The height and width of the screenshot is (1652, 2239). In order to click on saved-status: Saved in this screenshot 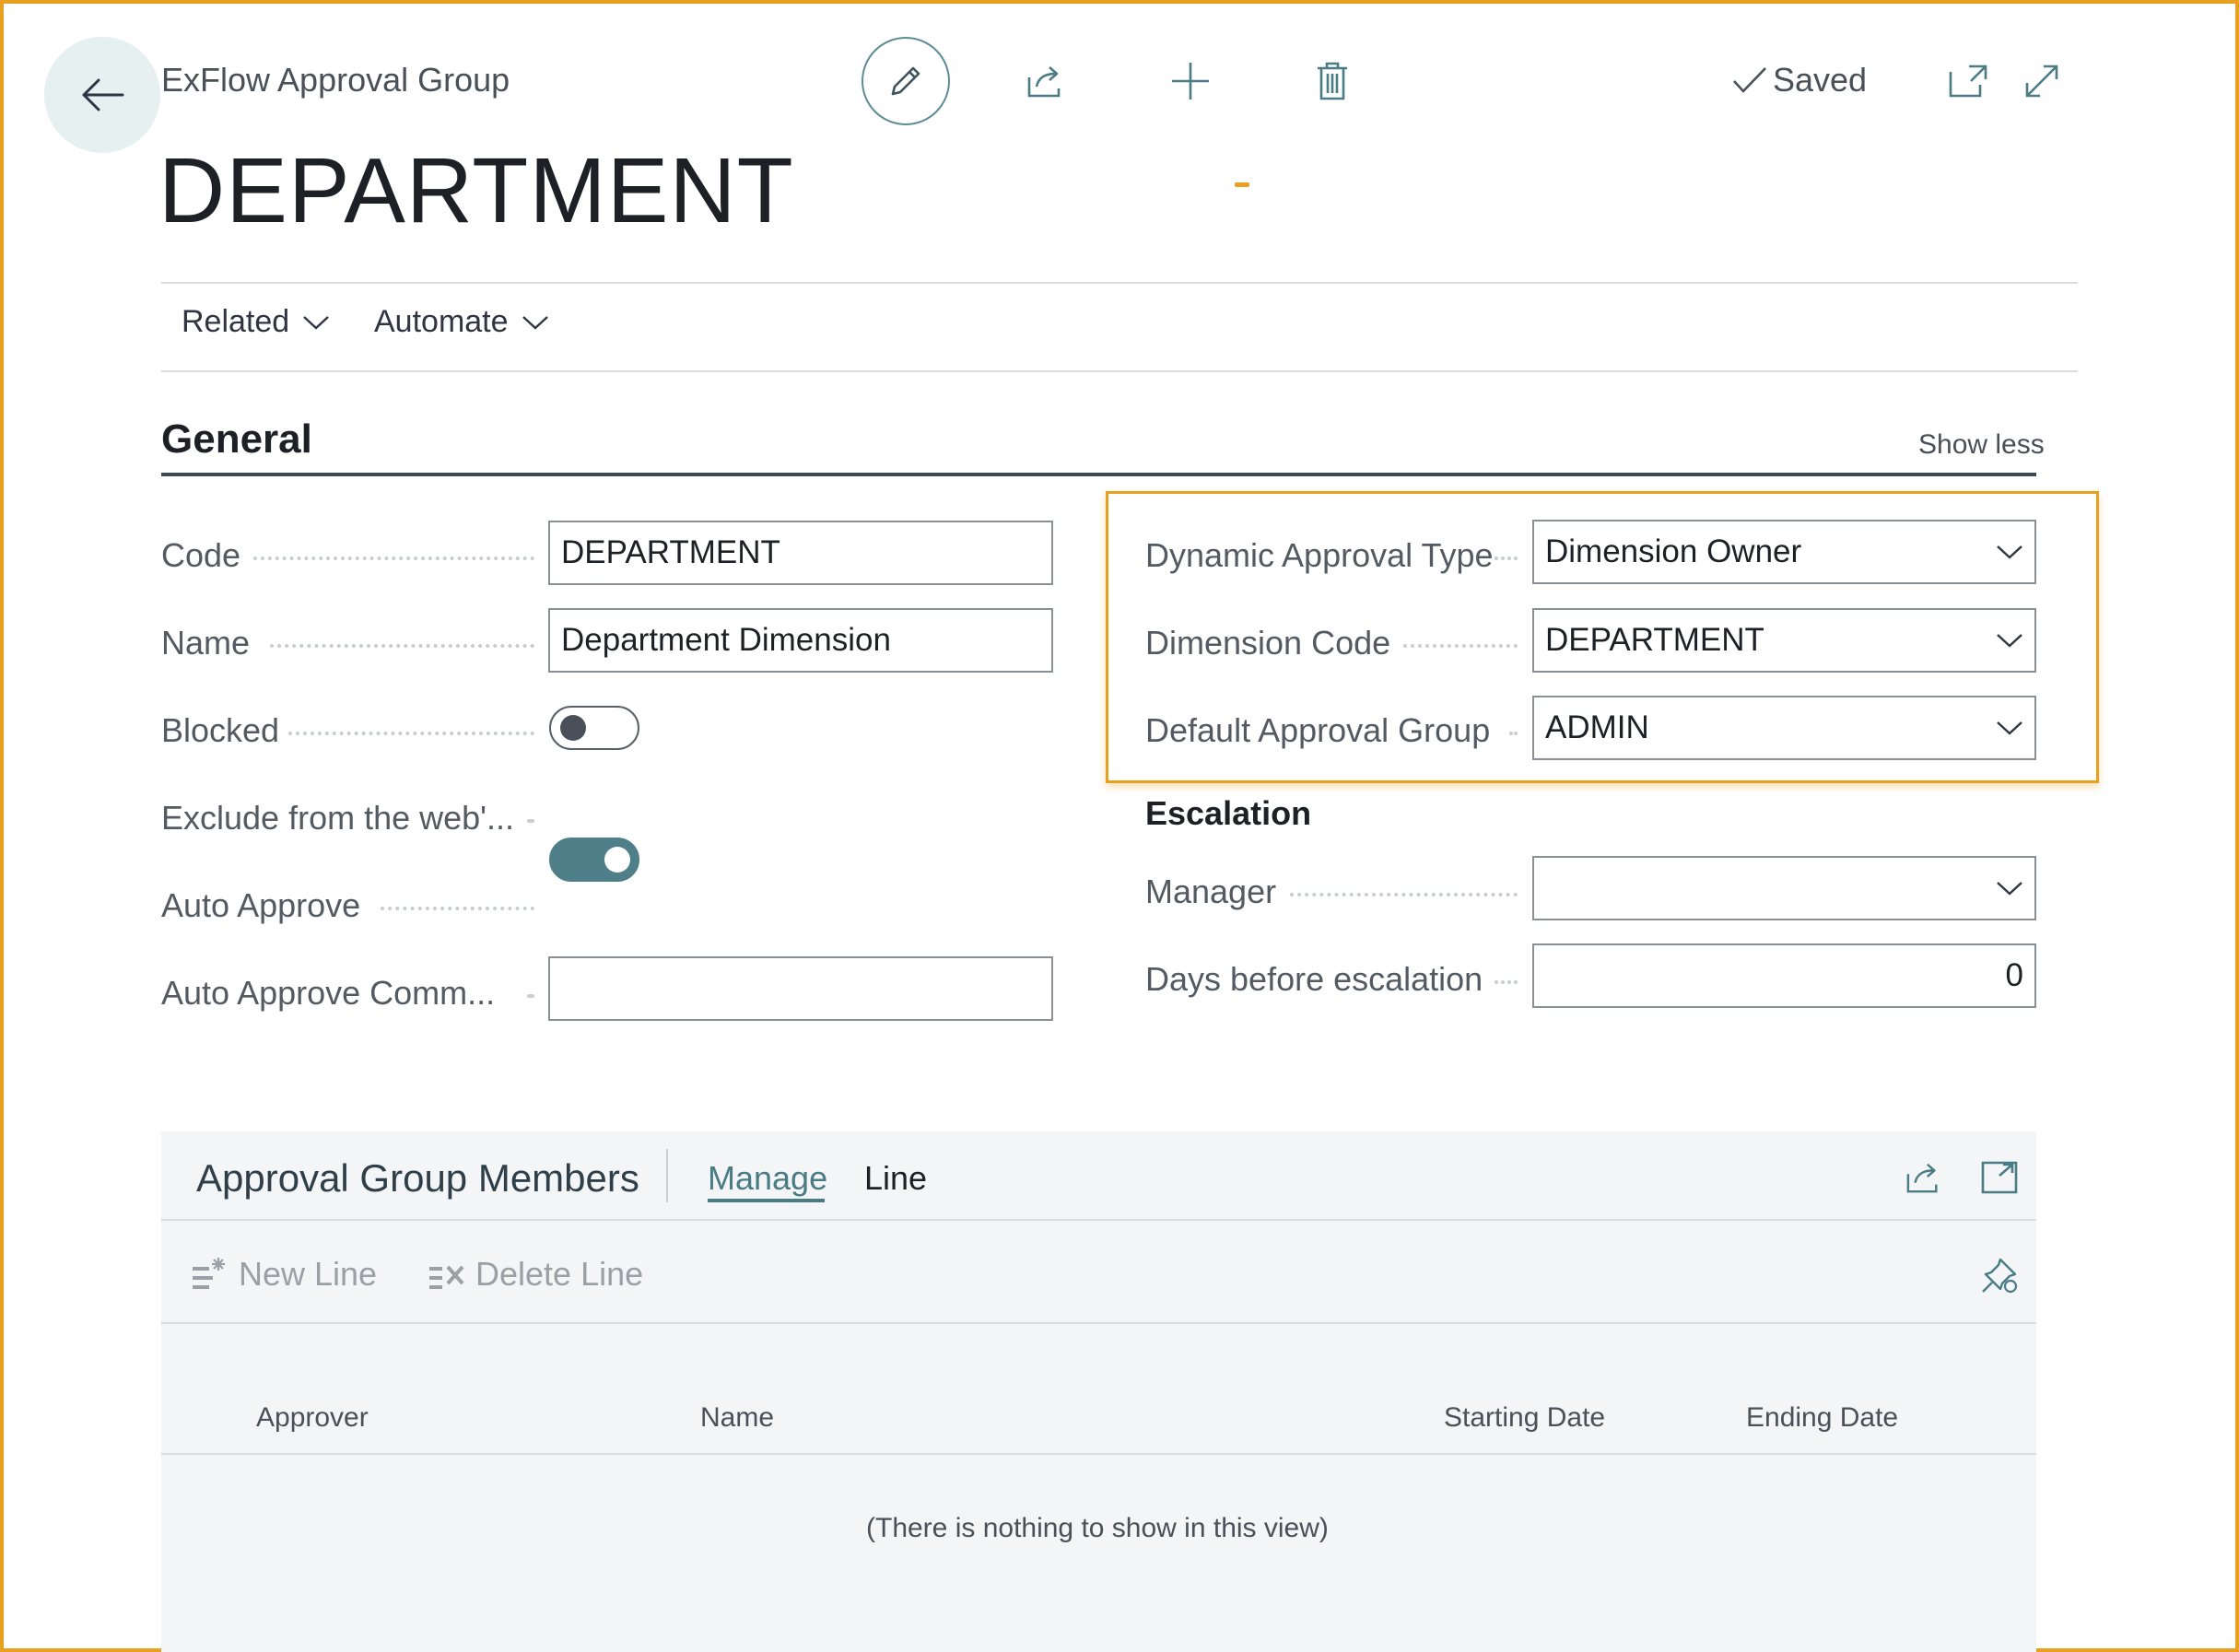, I will do `click(1799, 81)`.